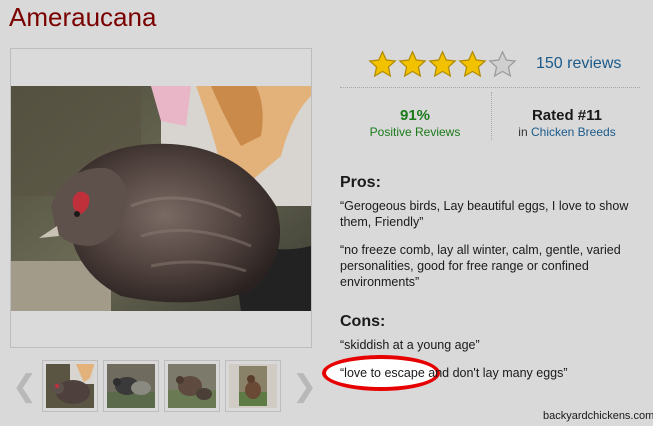 The image size is (653, 426). What do you see at coordinates (490, 87) in the screenshot?
I see `stats-divider` at bounding box center [490, 87].